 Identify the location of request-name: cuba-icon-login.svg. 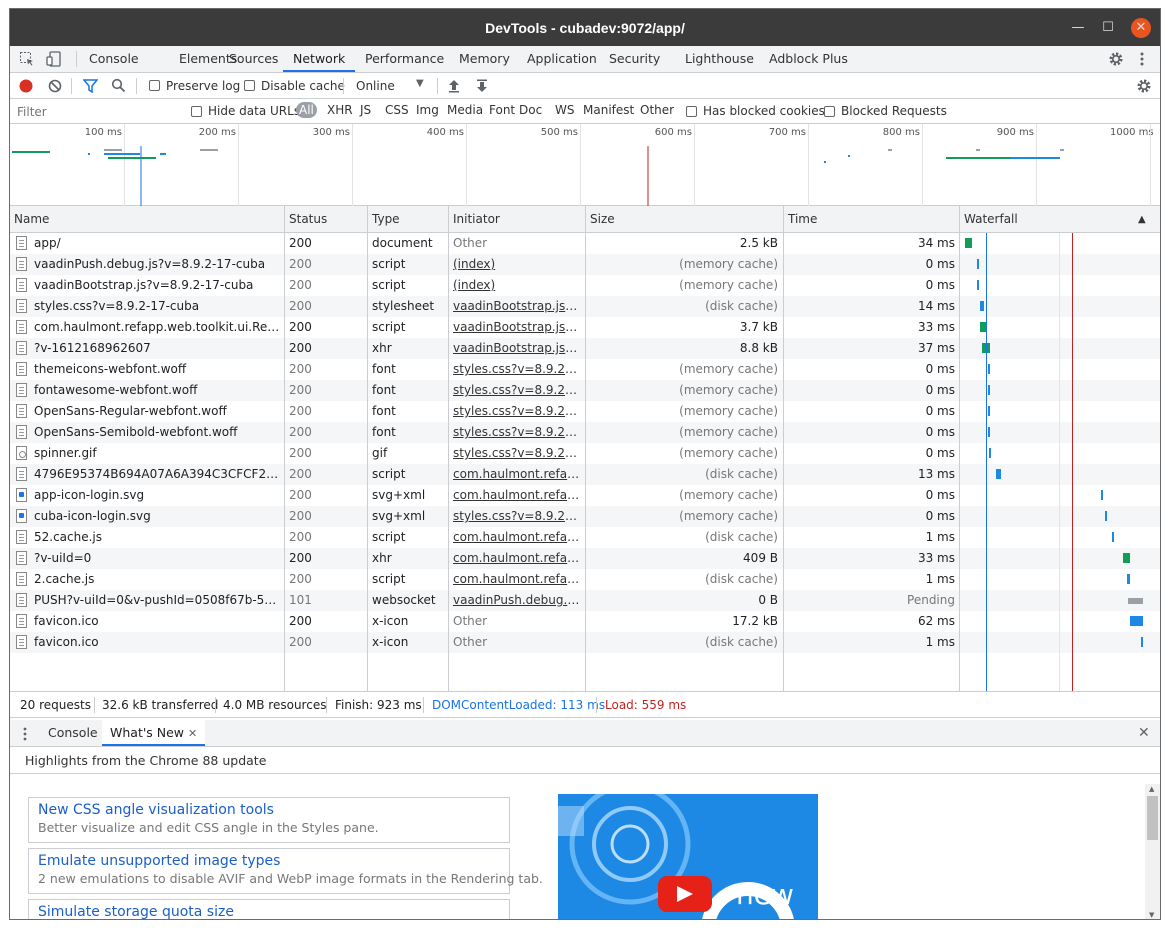
(157, 516).